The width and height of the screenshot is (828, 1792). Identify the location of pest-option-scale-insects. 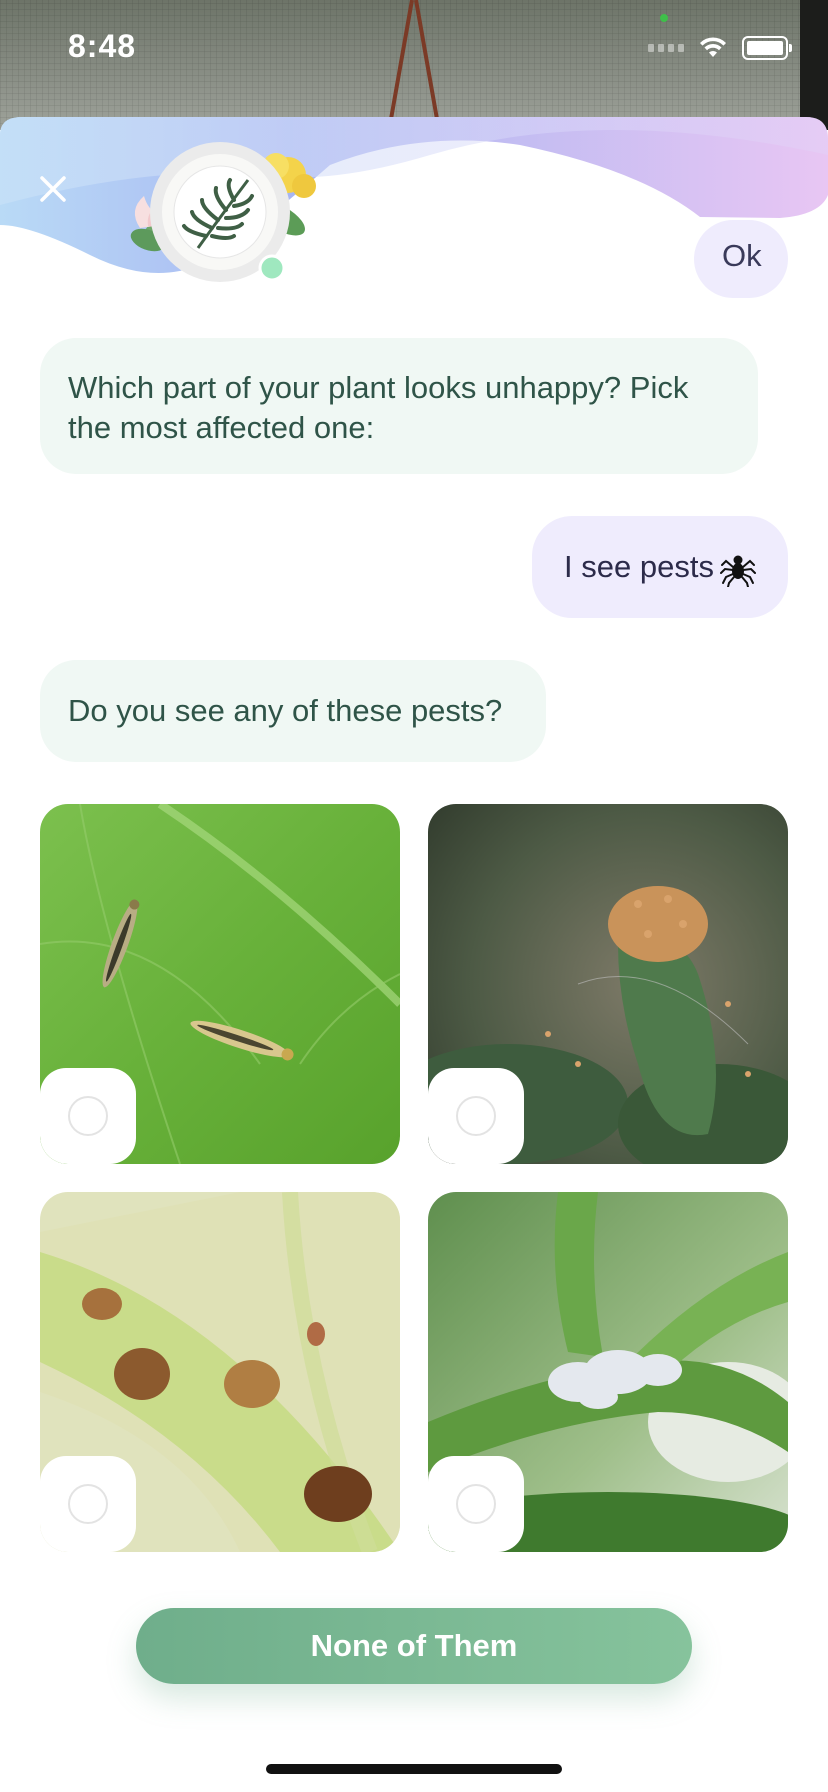
(220, 1372).